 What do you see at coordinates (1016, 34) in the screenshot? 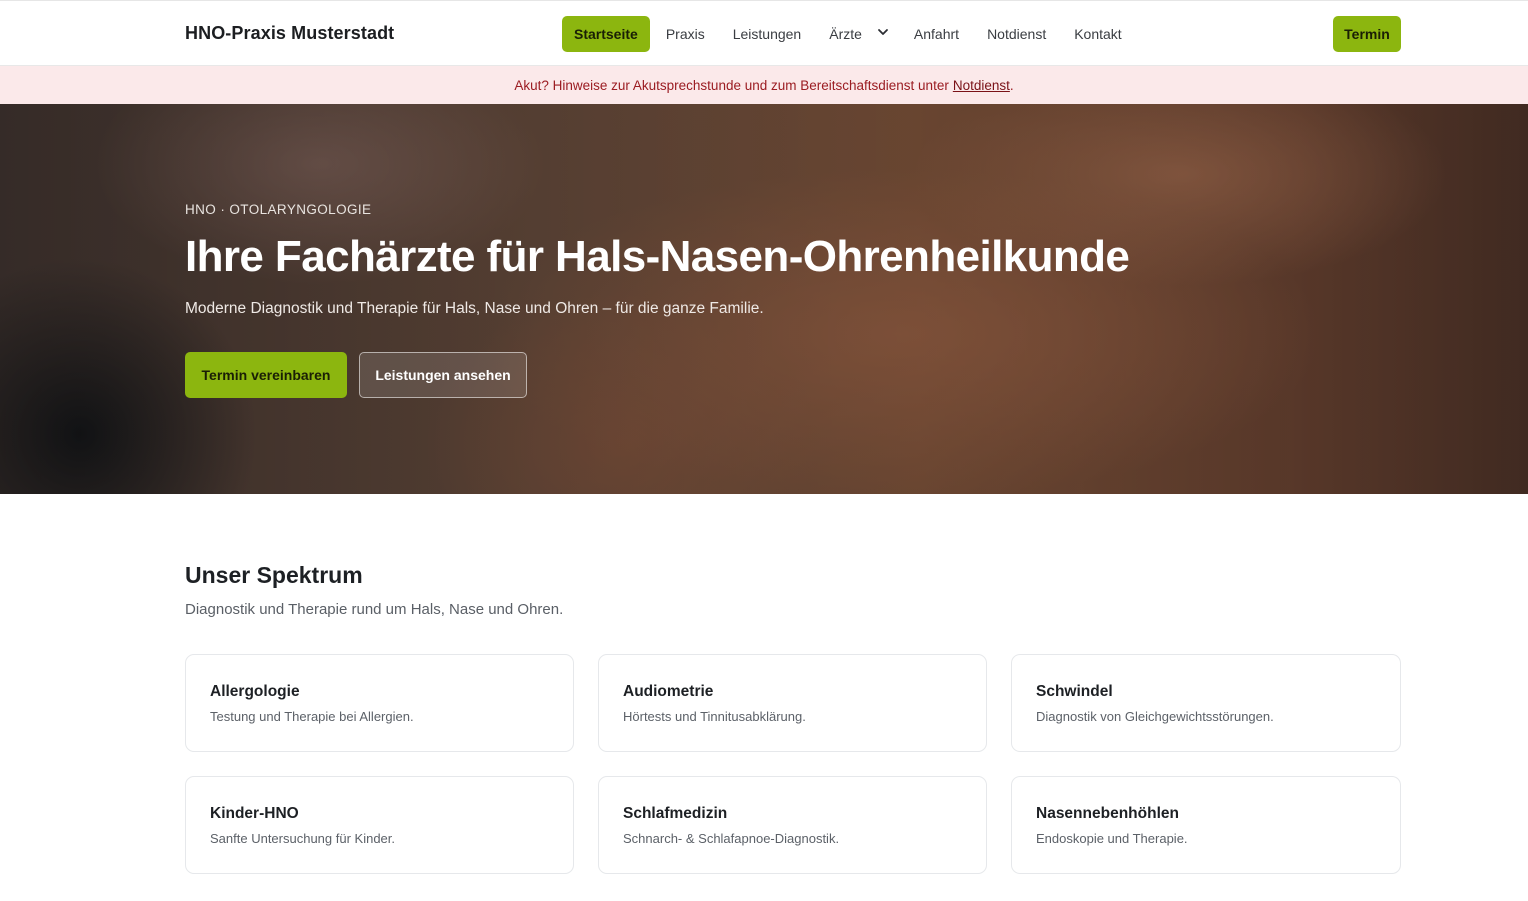
I see `nav-item-notdienst: Notdienst` at bounding box center [1016, 34].